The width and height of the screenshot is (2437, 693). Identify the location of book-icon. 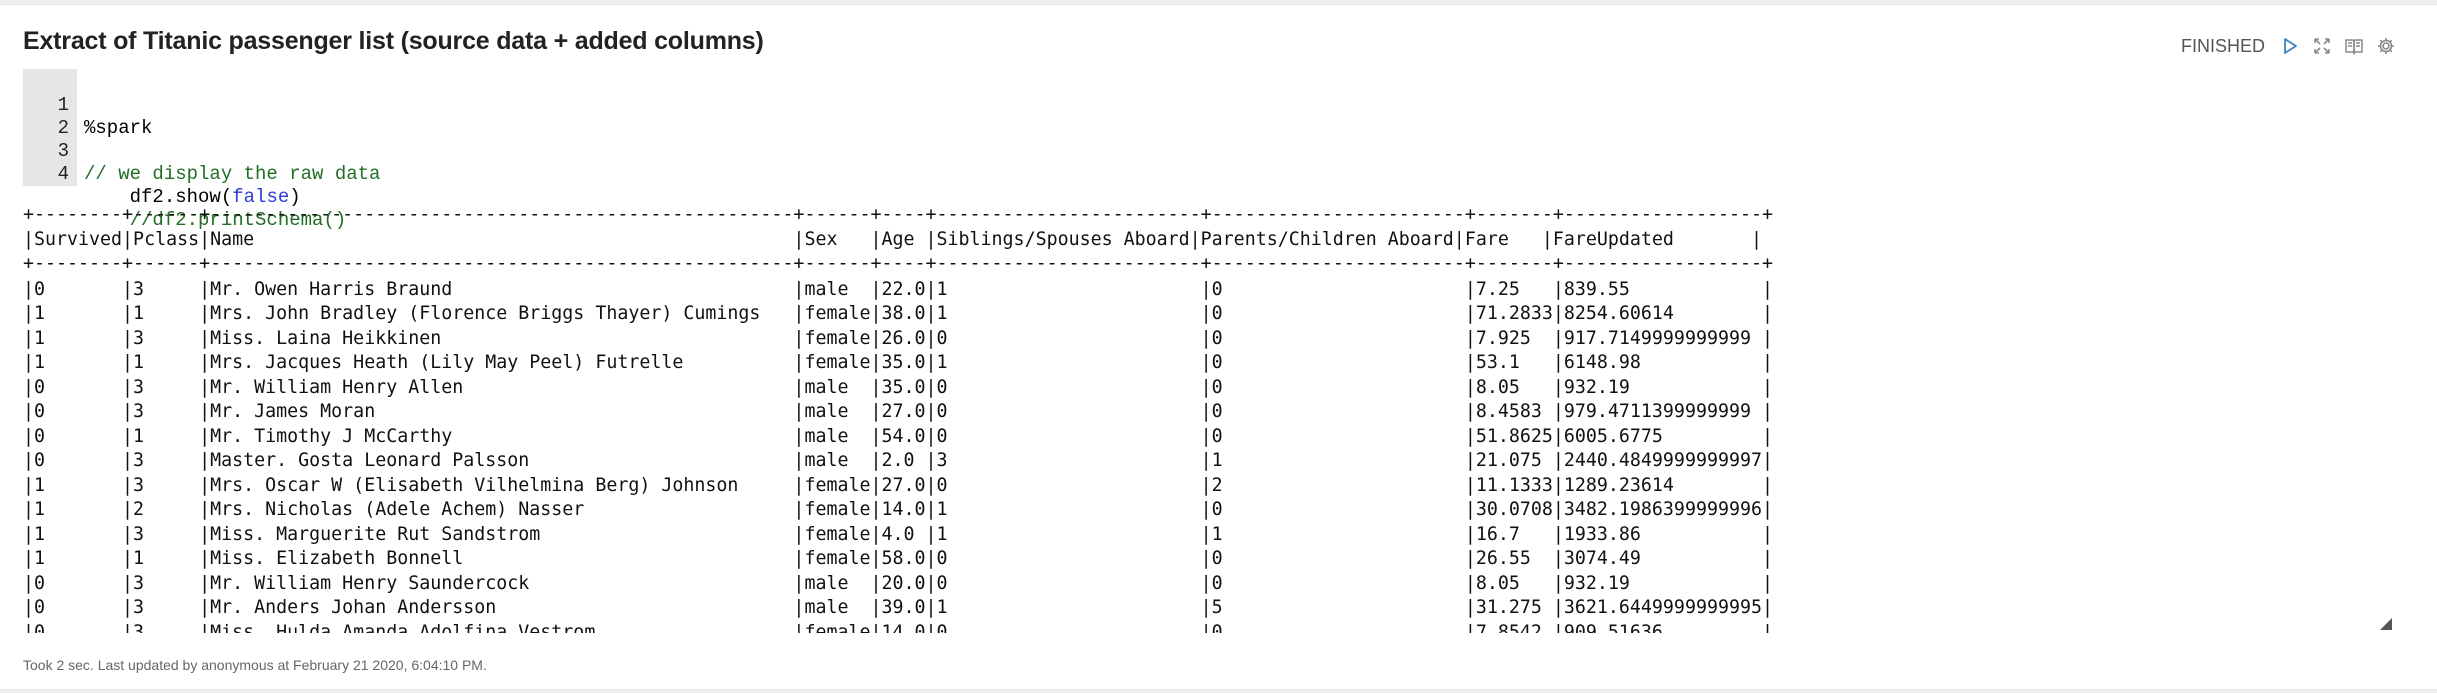
(2354, 46).